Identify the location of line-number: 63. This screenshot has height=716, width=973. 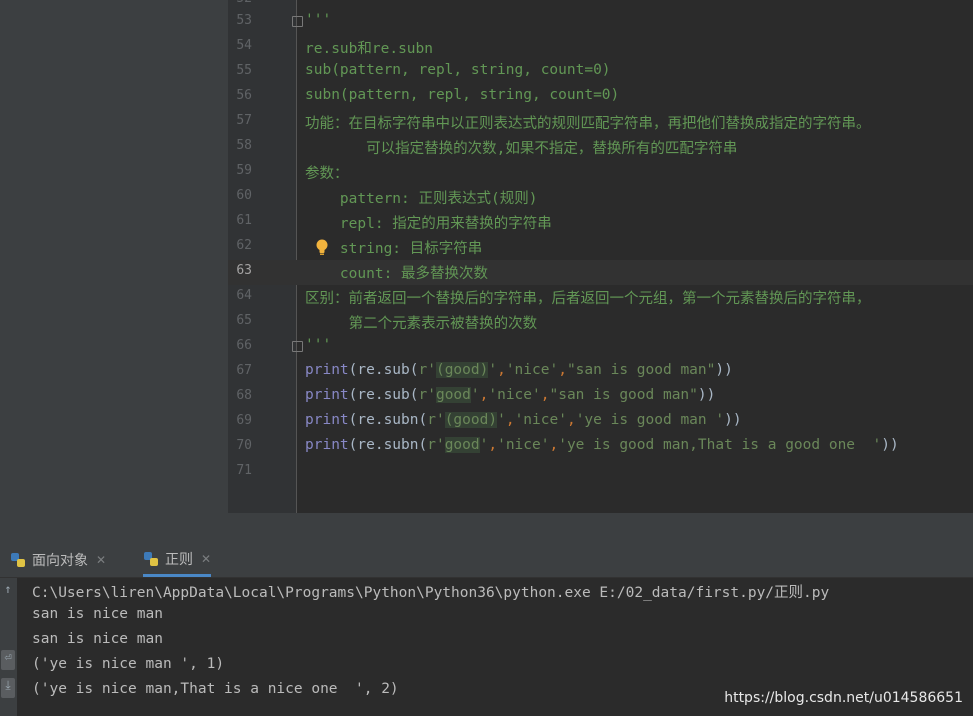
(244, 270).